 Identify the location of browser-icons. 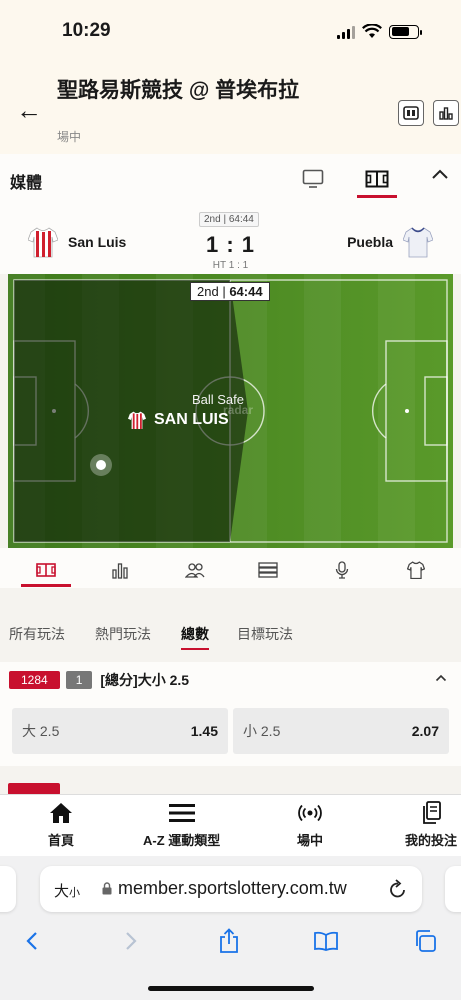
(230, 943).